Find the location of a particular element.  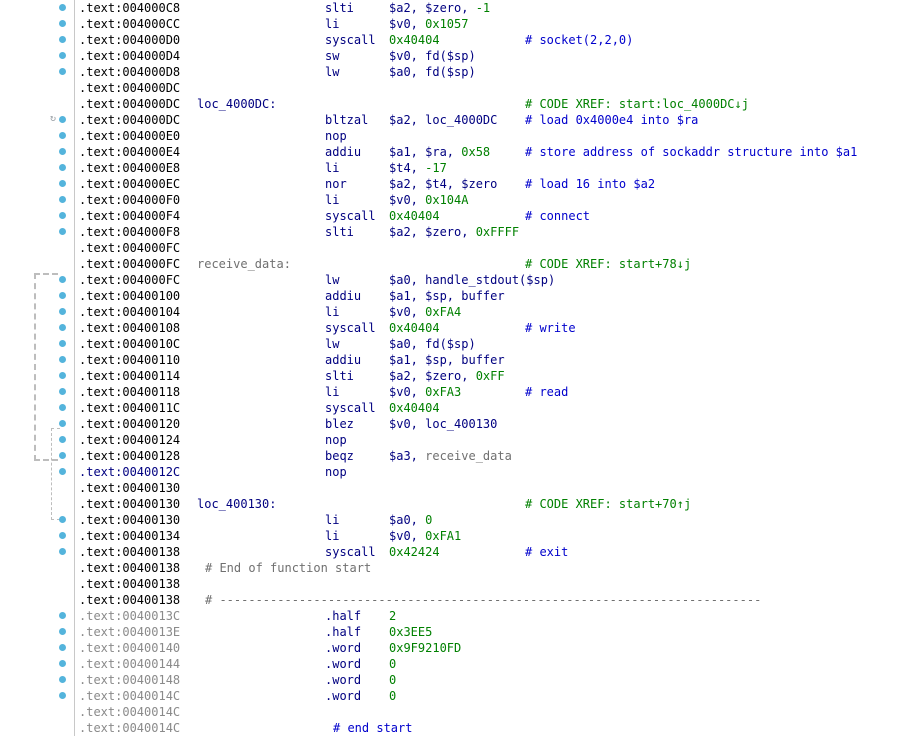

listing-row: .text:00400130 is located at coordinates (456, 488).